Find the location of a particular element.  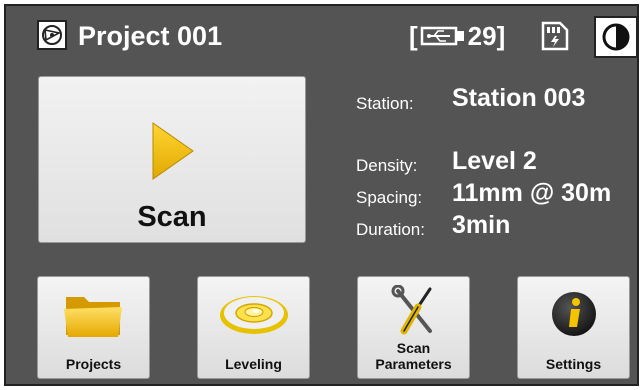

info-icon is located at coordinates (574, 314).